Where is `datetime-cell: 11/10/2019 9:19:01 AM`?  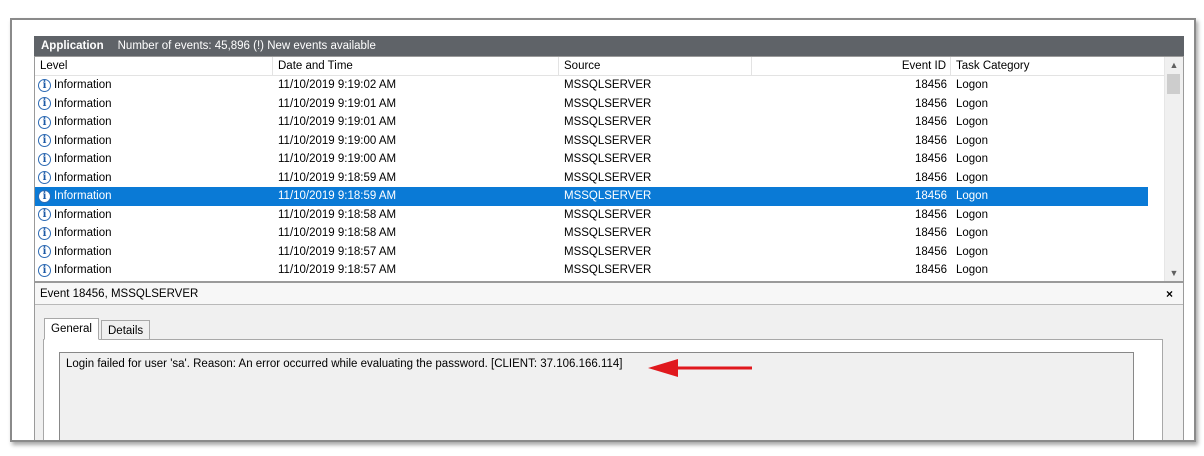
datetime-cell: 11/10/2019 9:19:01 AM is located at coordinates (337, 103).